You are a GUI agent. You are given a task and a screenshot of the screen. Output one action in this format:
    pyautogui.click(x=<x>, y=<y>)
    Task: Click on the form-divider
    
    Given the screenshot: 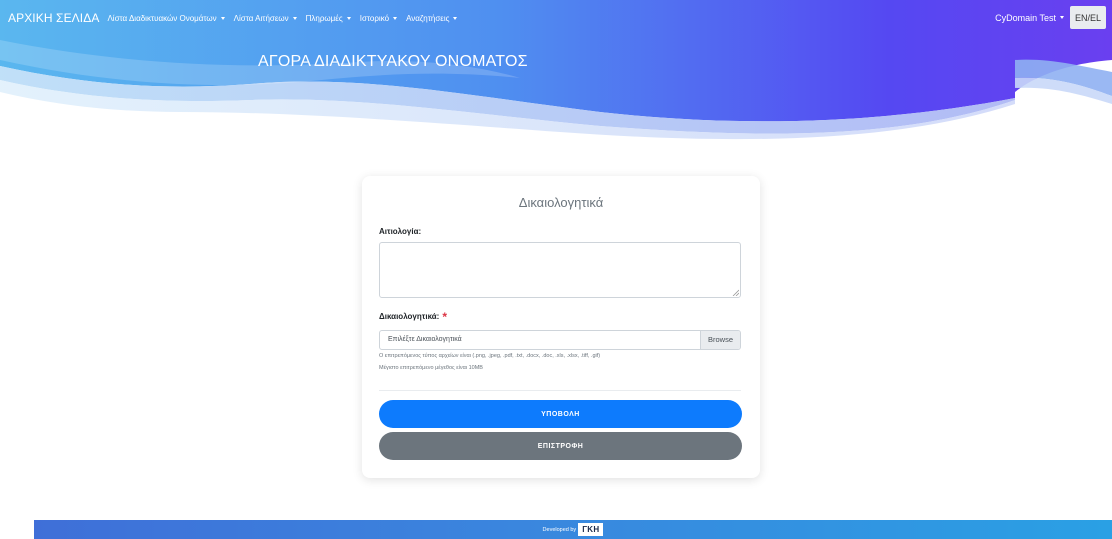 What is the action you would take?
    pyautogui.click(x=560, y=390)
    